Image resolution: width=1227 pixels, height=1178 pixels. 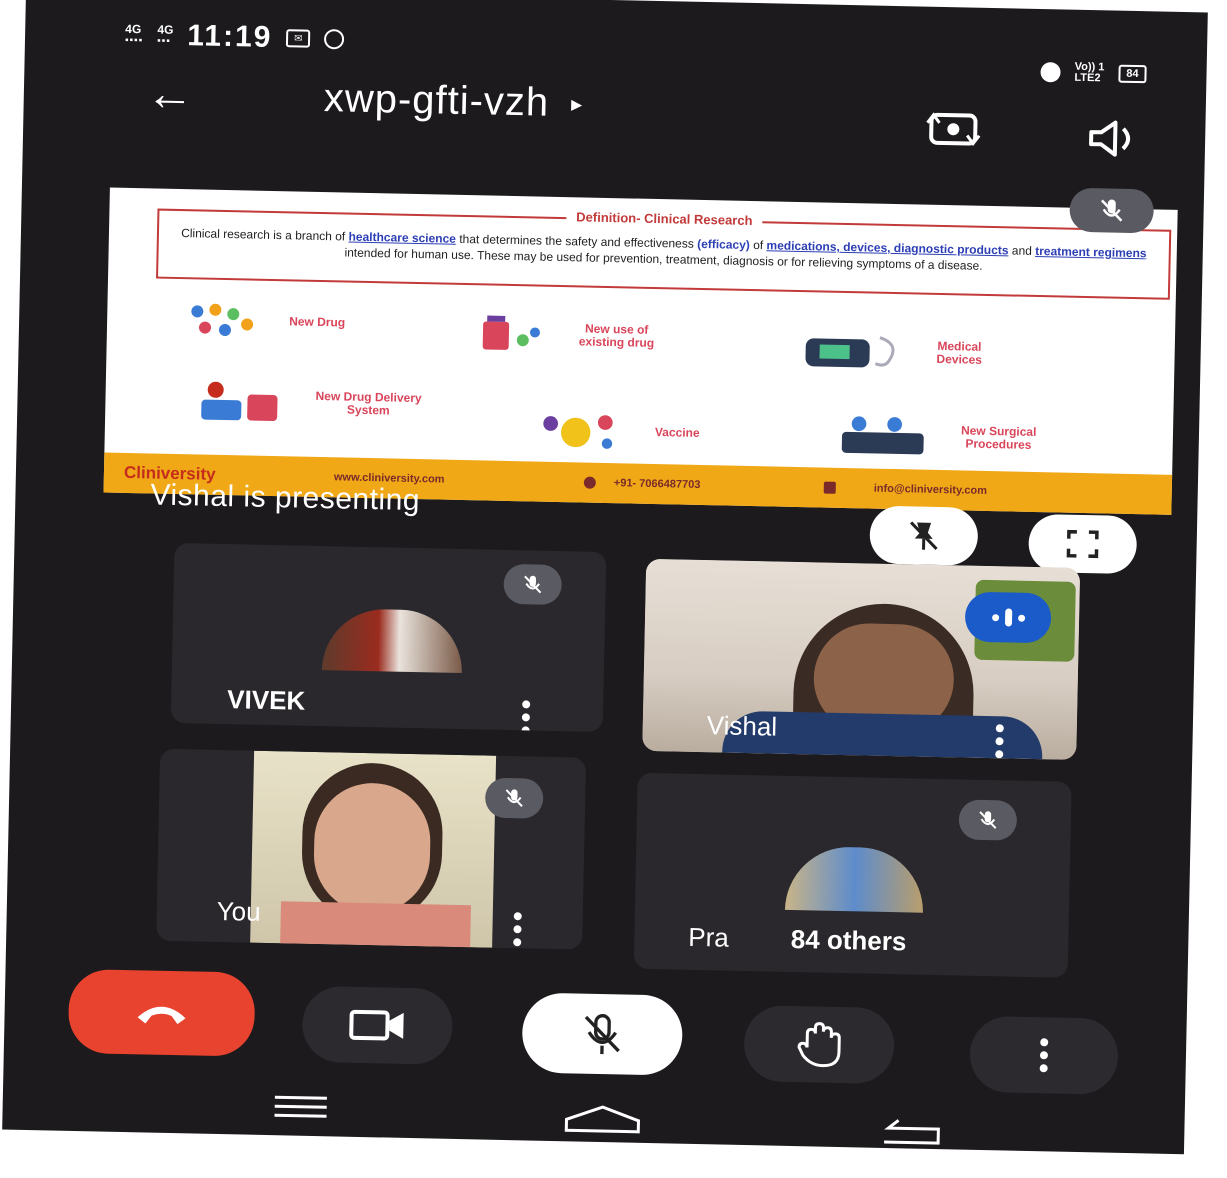 What do you see at coordinates (998, 437) in the screenshot?
I see `slide-item-label: New Surgical Procedures` at bounding box center [998, 437].